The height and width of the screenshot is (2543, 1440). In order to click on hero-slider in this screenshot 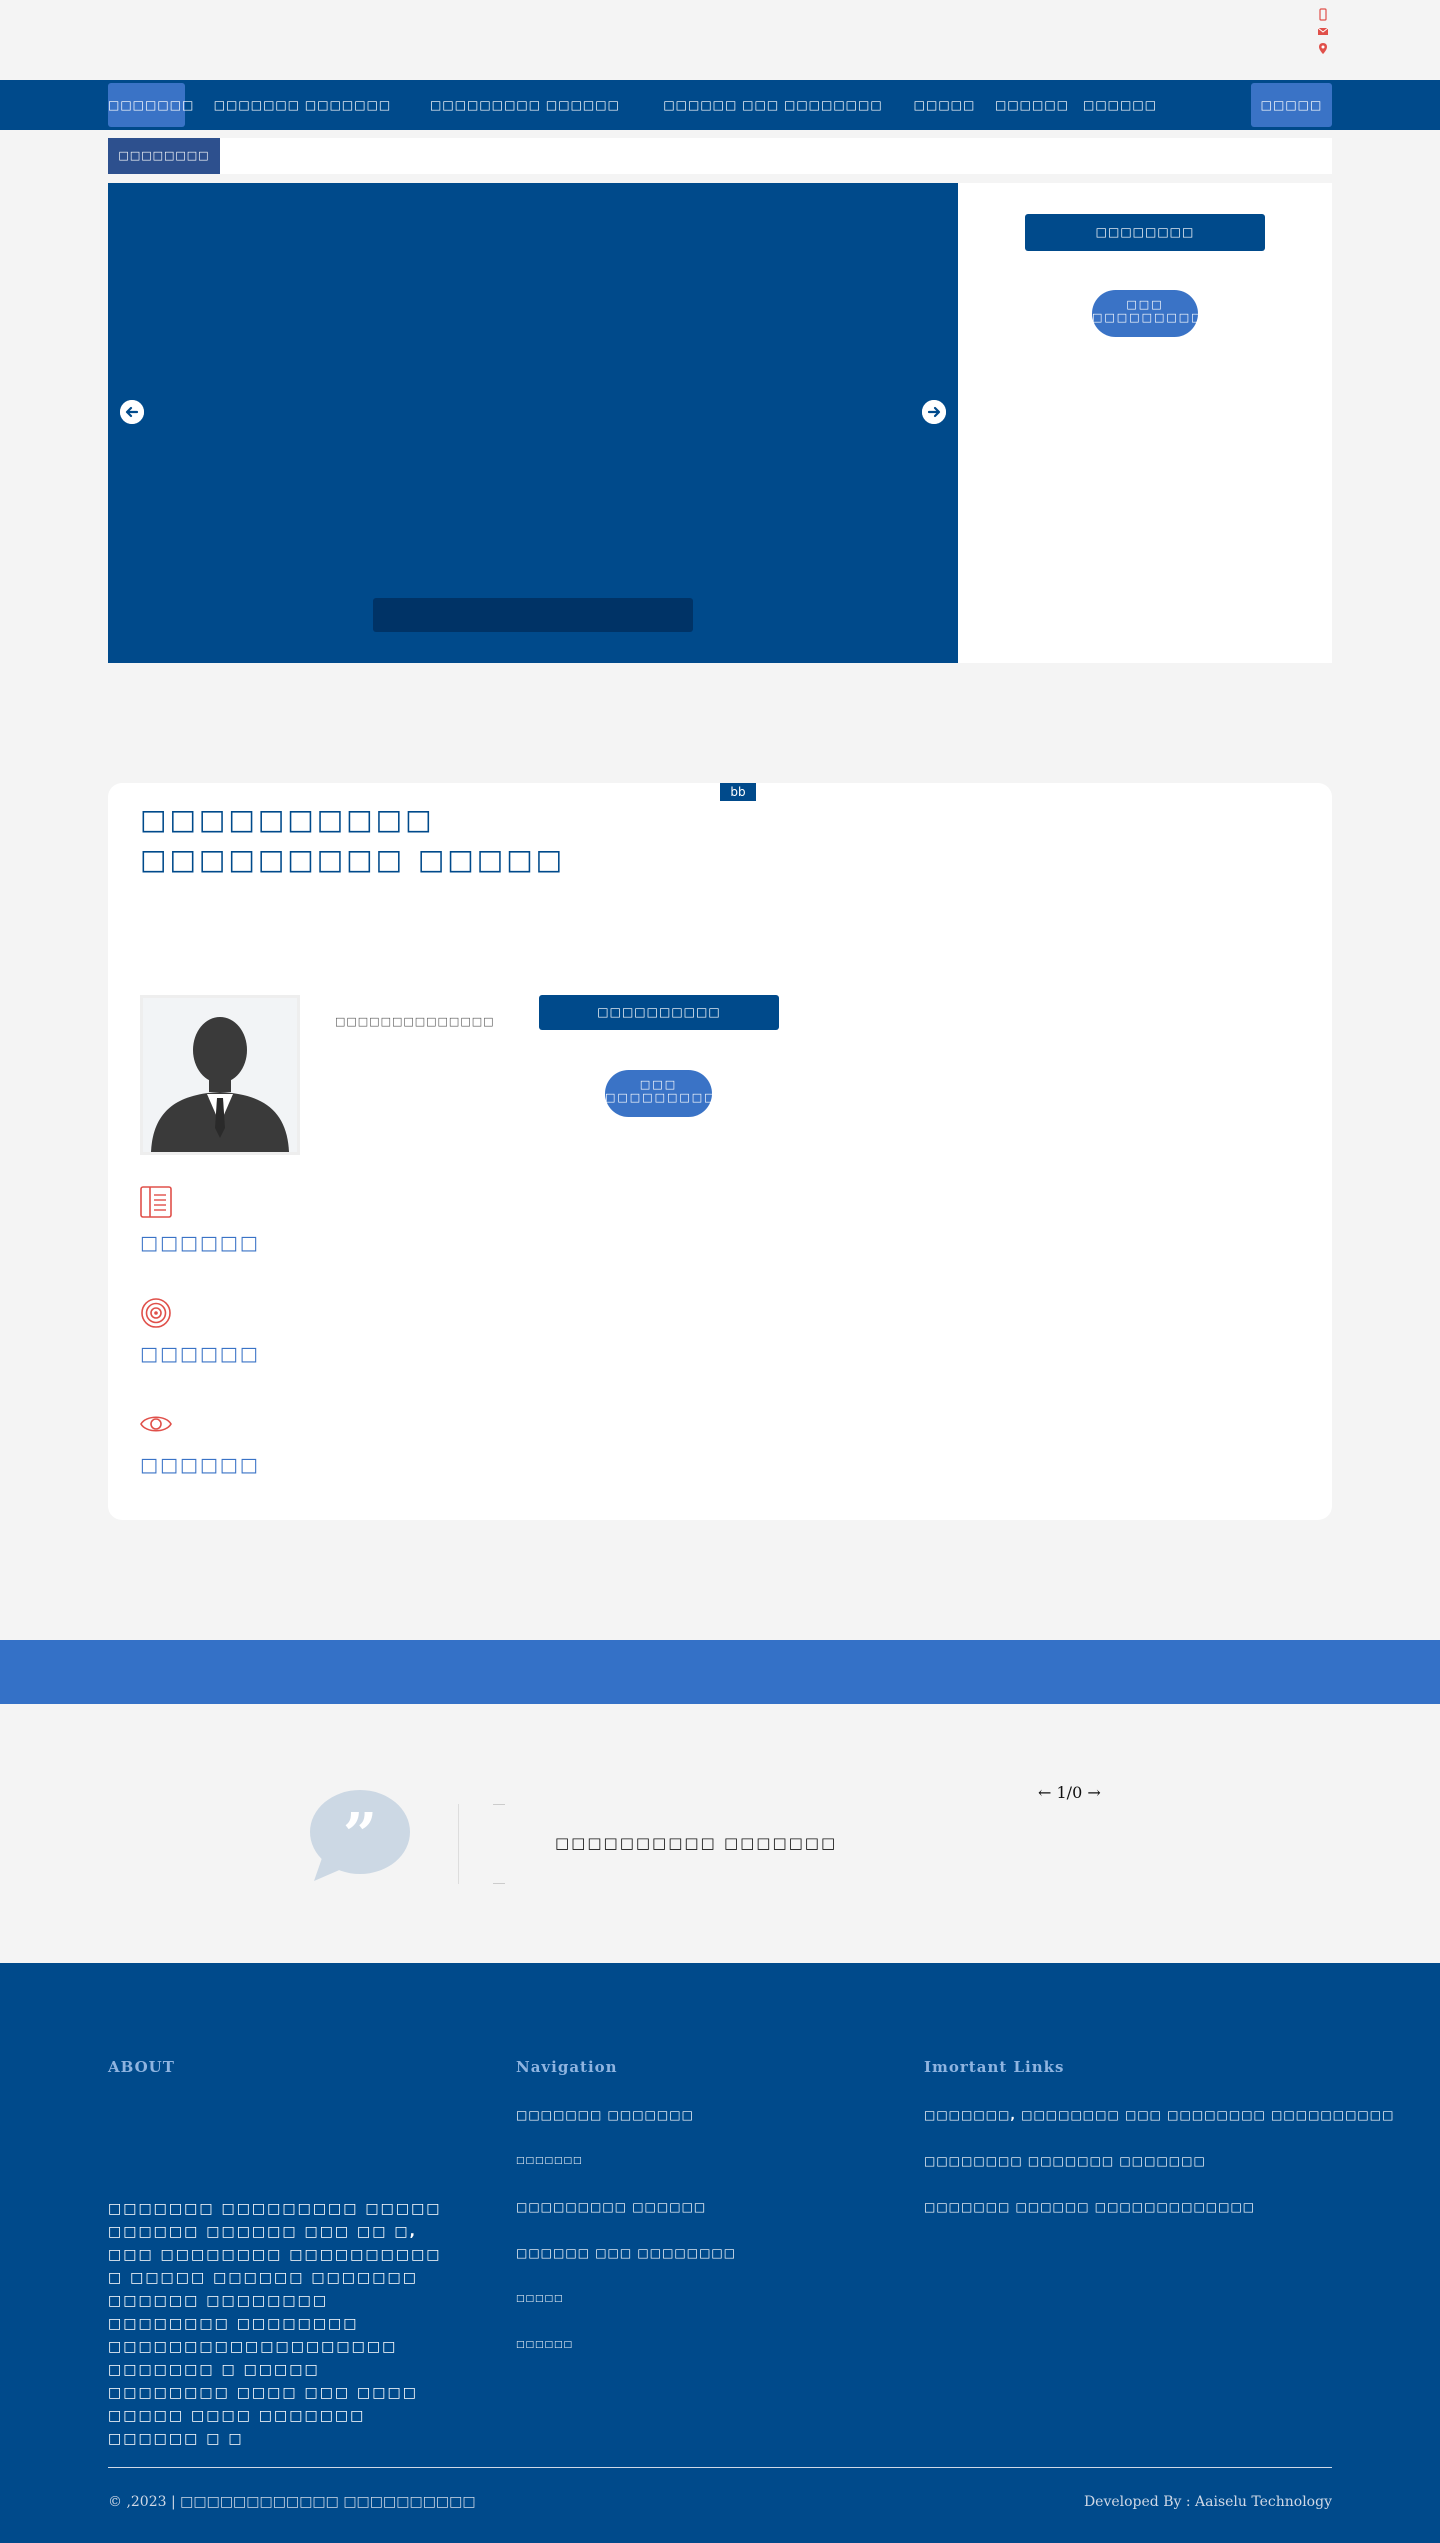, I will do `click(533, 423)`.